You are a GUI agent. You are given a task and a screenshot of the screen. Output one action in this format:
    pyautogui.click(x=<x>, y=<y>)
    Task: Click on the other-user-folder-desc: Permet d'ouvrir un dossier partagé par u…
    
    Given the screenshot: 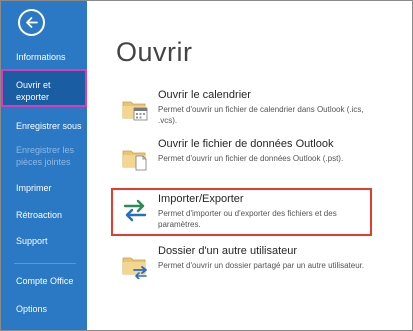 What is the action you would take?
    pyautogui.click(x=261, y=265)
    